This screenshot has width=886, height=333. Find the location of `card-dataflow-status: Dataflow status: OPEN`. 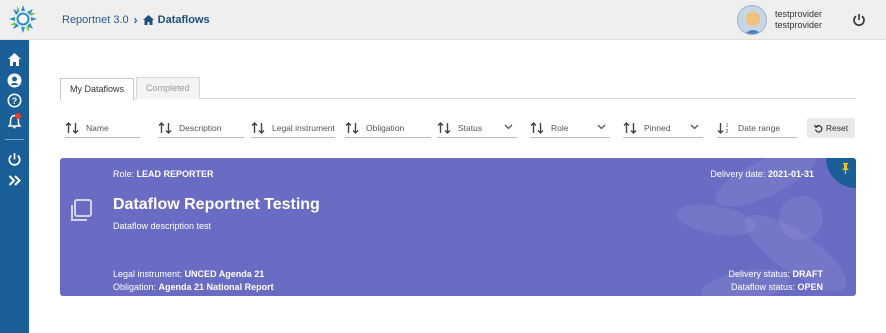

card-dataflow-status: Dataflow status: OPEN is located at coordinates (777, 287).